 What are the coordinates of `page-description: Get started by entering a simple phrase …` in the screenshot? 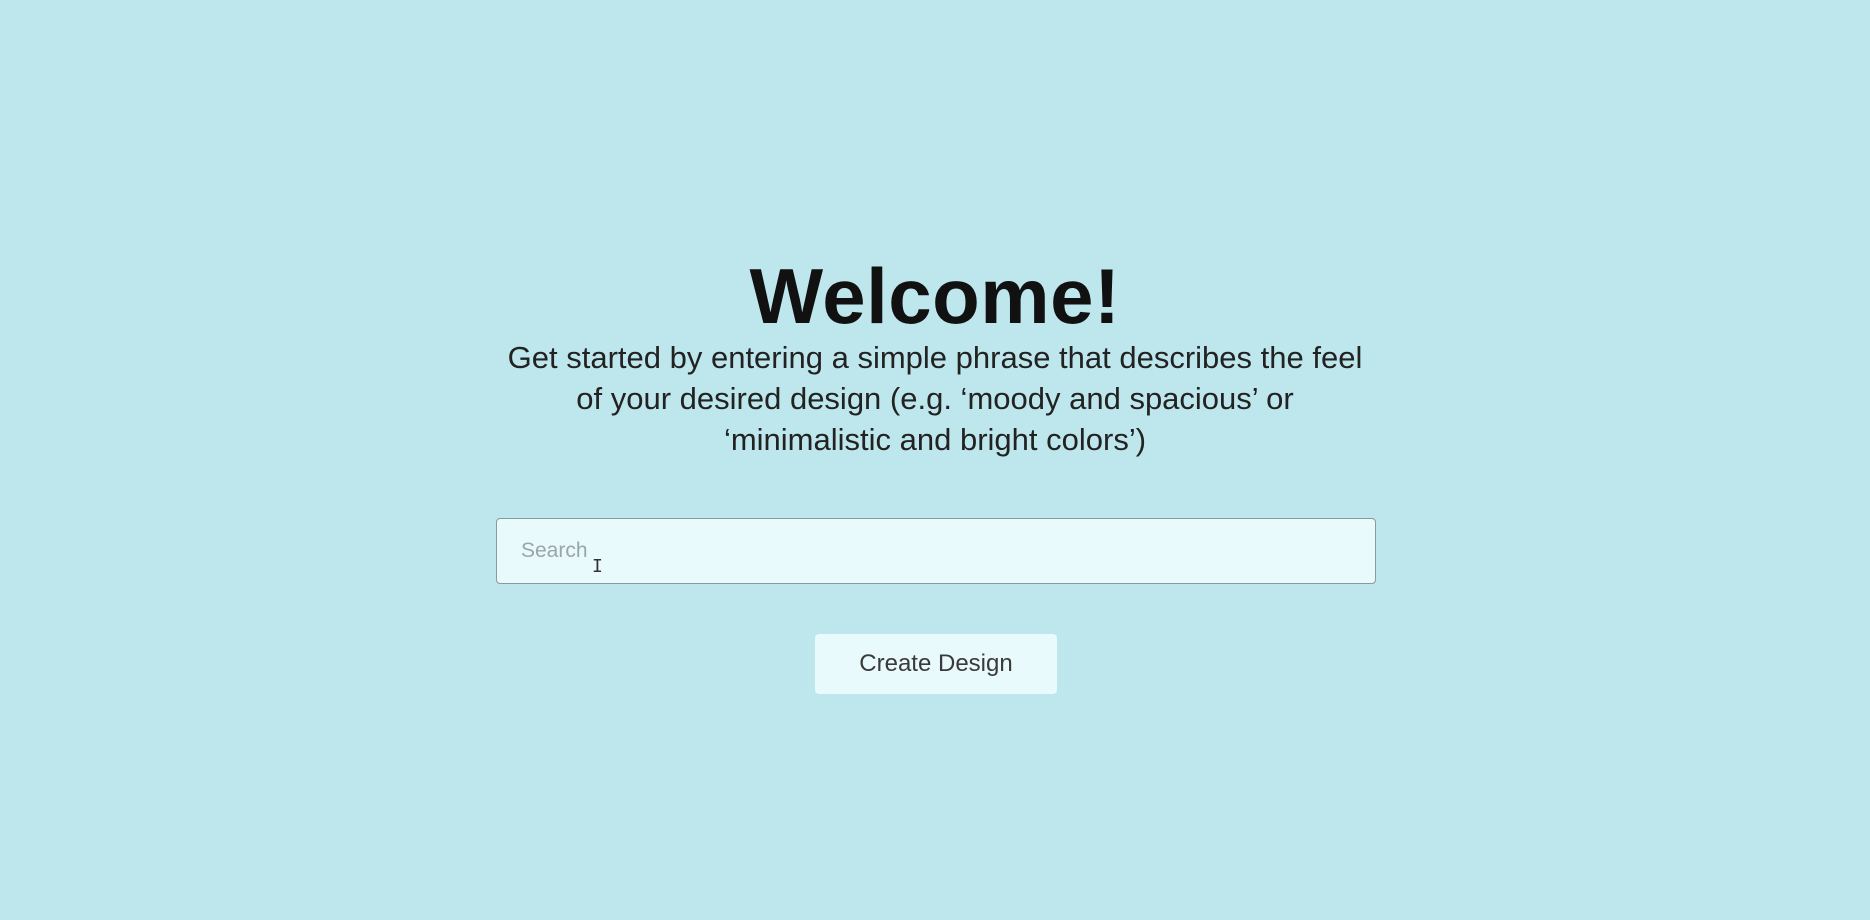 It's located at (935, 398).